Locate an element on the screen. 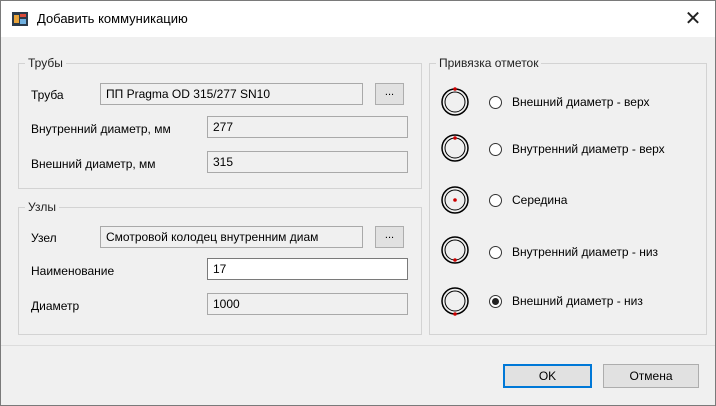  diameter-field: 1000 is located at coordinates (307, 304).